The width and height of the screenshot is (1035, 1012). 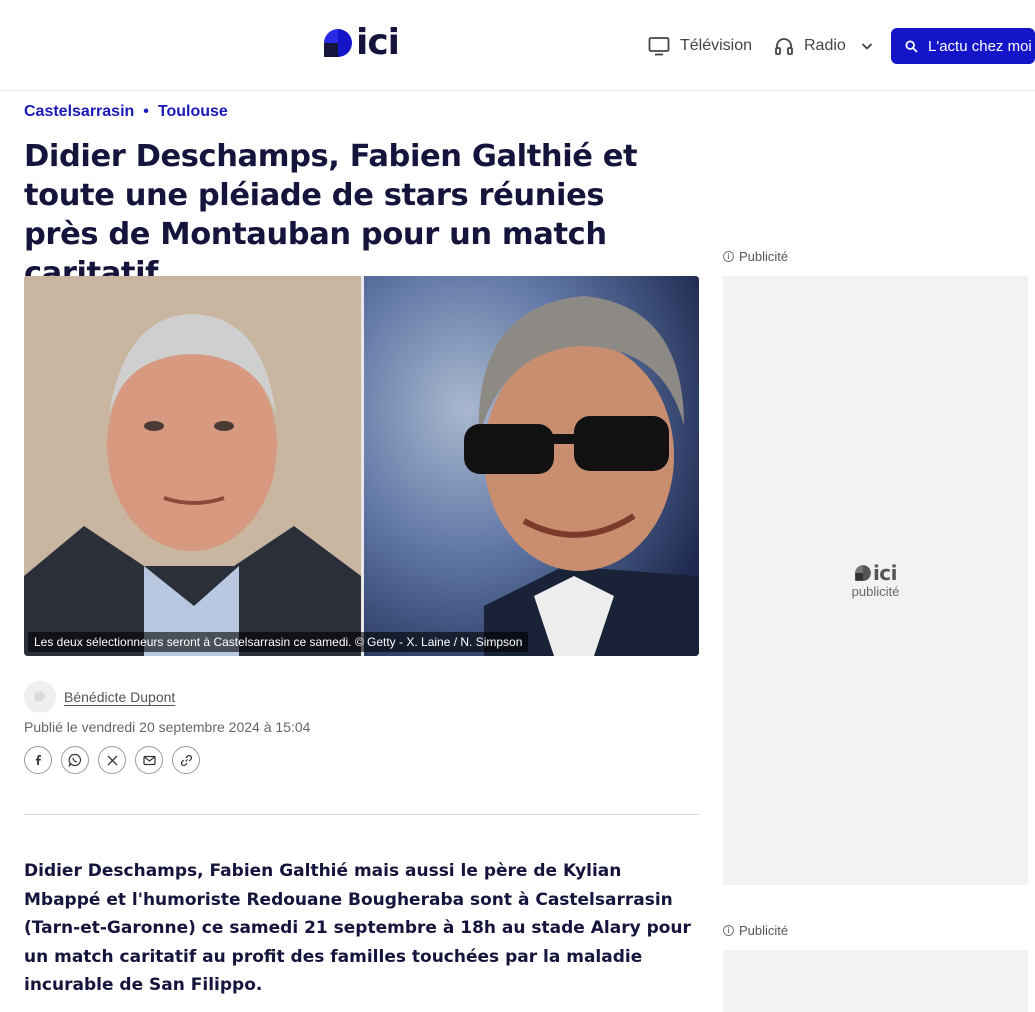 I want to click on share-email-button, so click(x=149, y=760).